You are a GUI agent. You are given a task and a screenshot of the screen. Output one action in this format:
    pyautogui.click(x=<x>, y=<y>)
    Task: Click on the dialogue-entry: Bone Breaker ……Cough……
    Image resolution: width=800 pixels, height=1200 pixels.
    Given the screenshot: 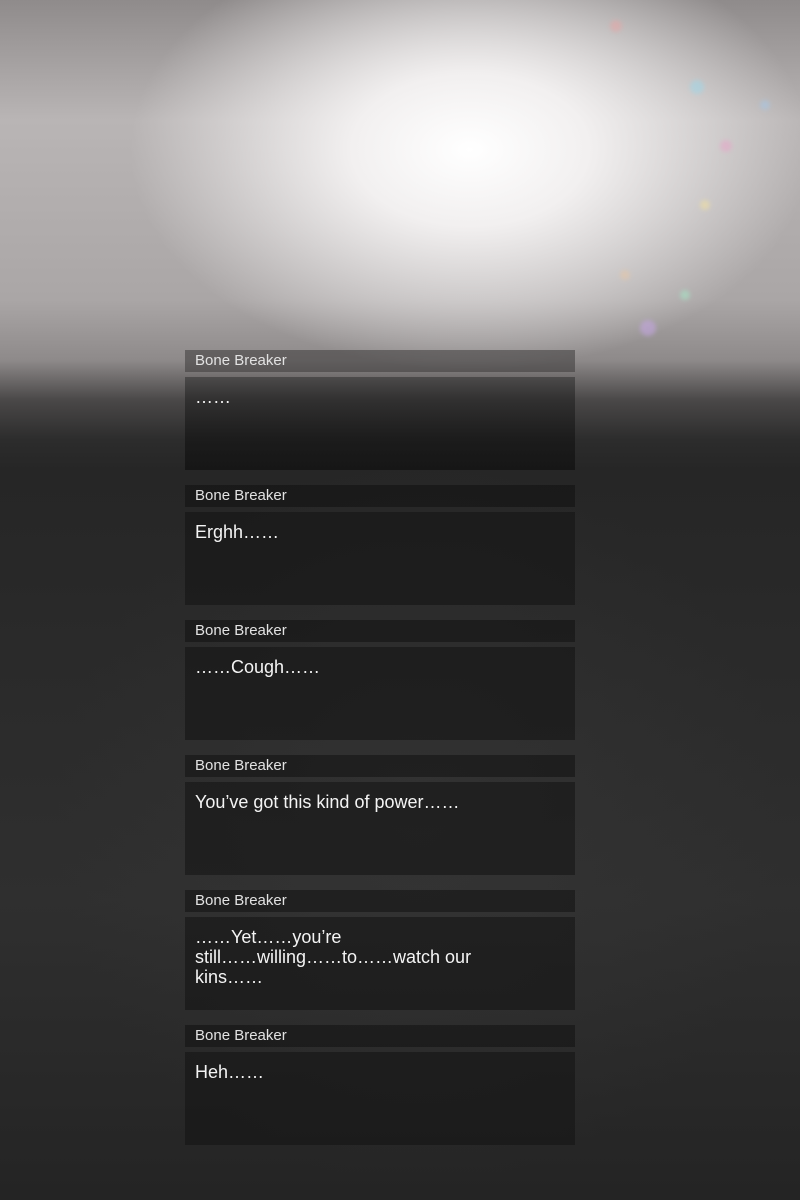 What is the action you would take?
    pyautogui.click(x=380, y=680)
    